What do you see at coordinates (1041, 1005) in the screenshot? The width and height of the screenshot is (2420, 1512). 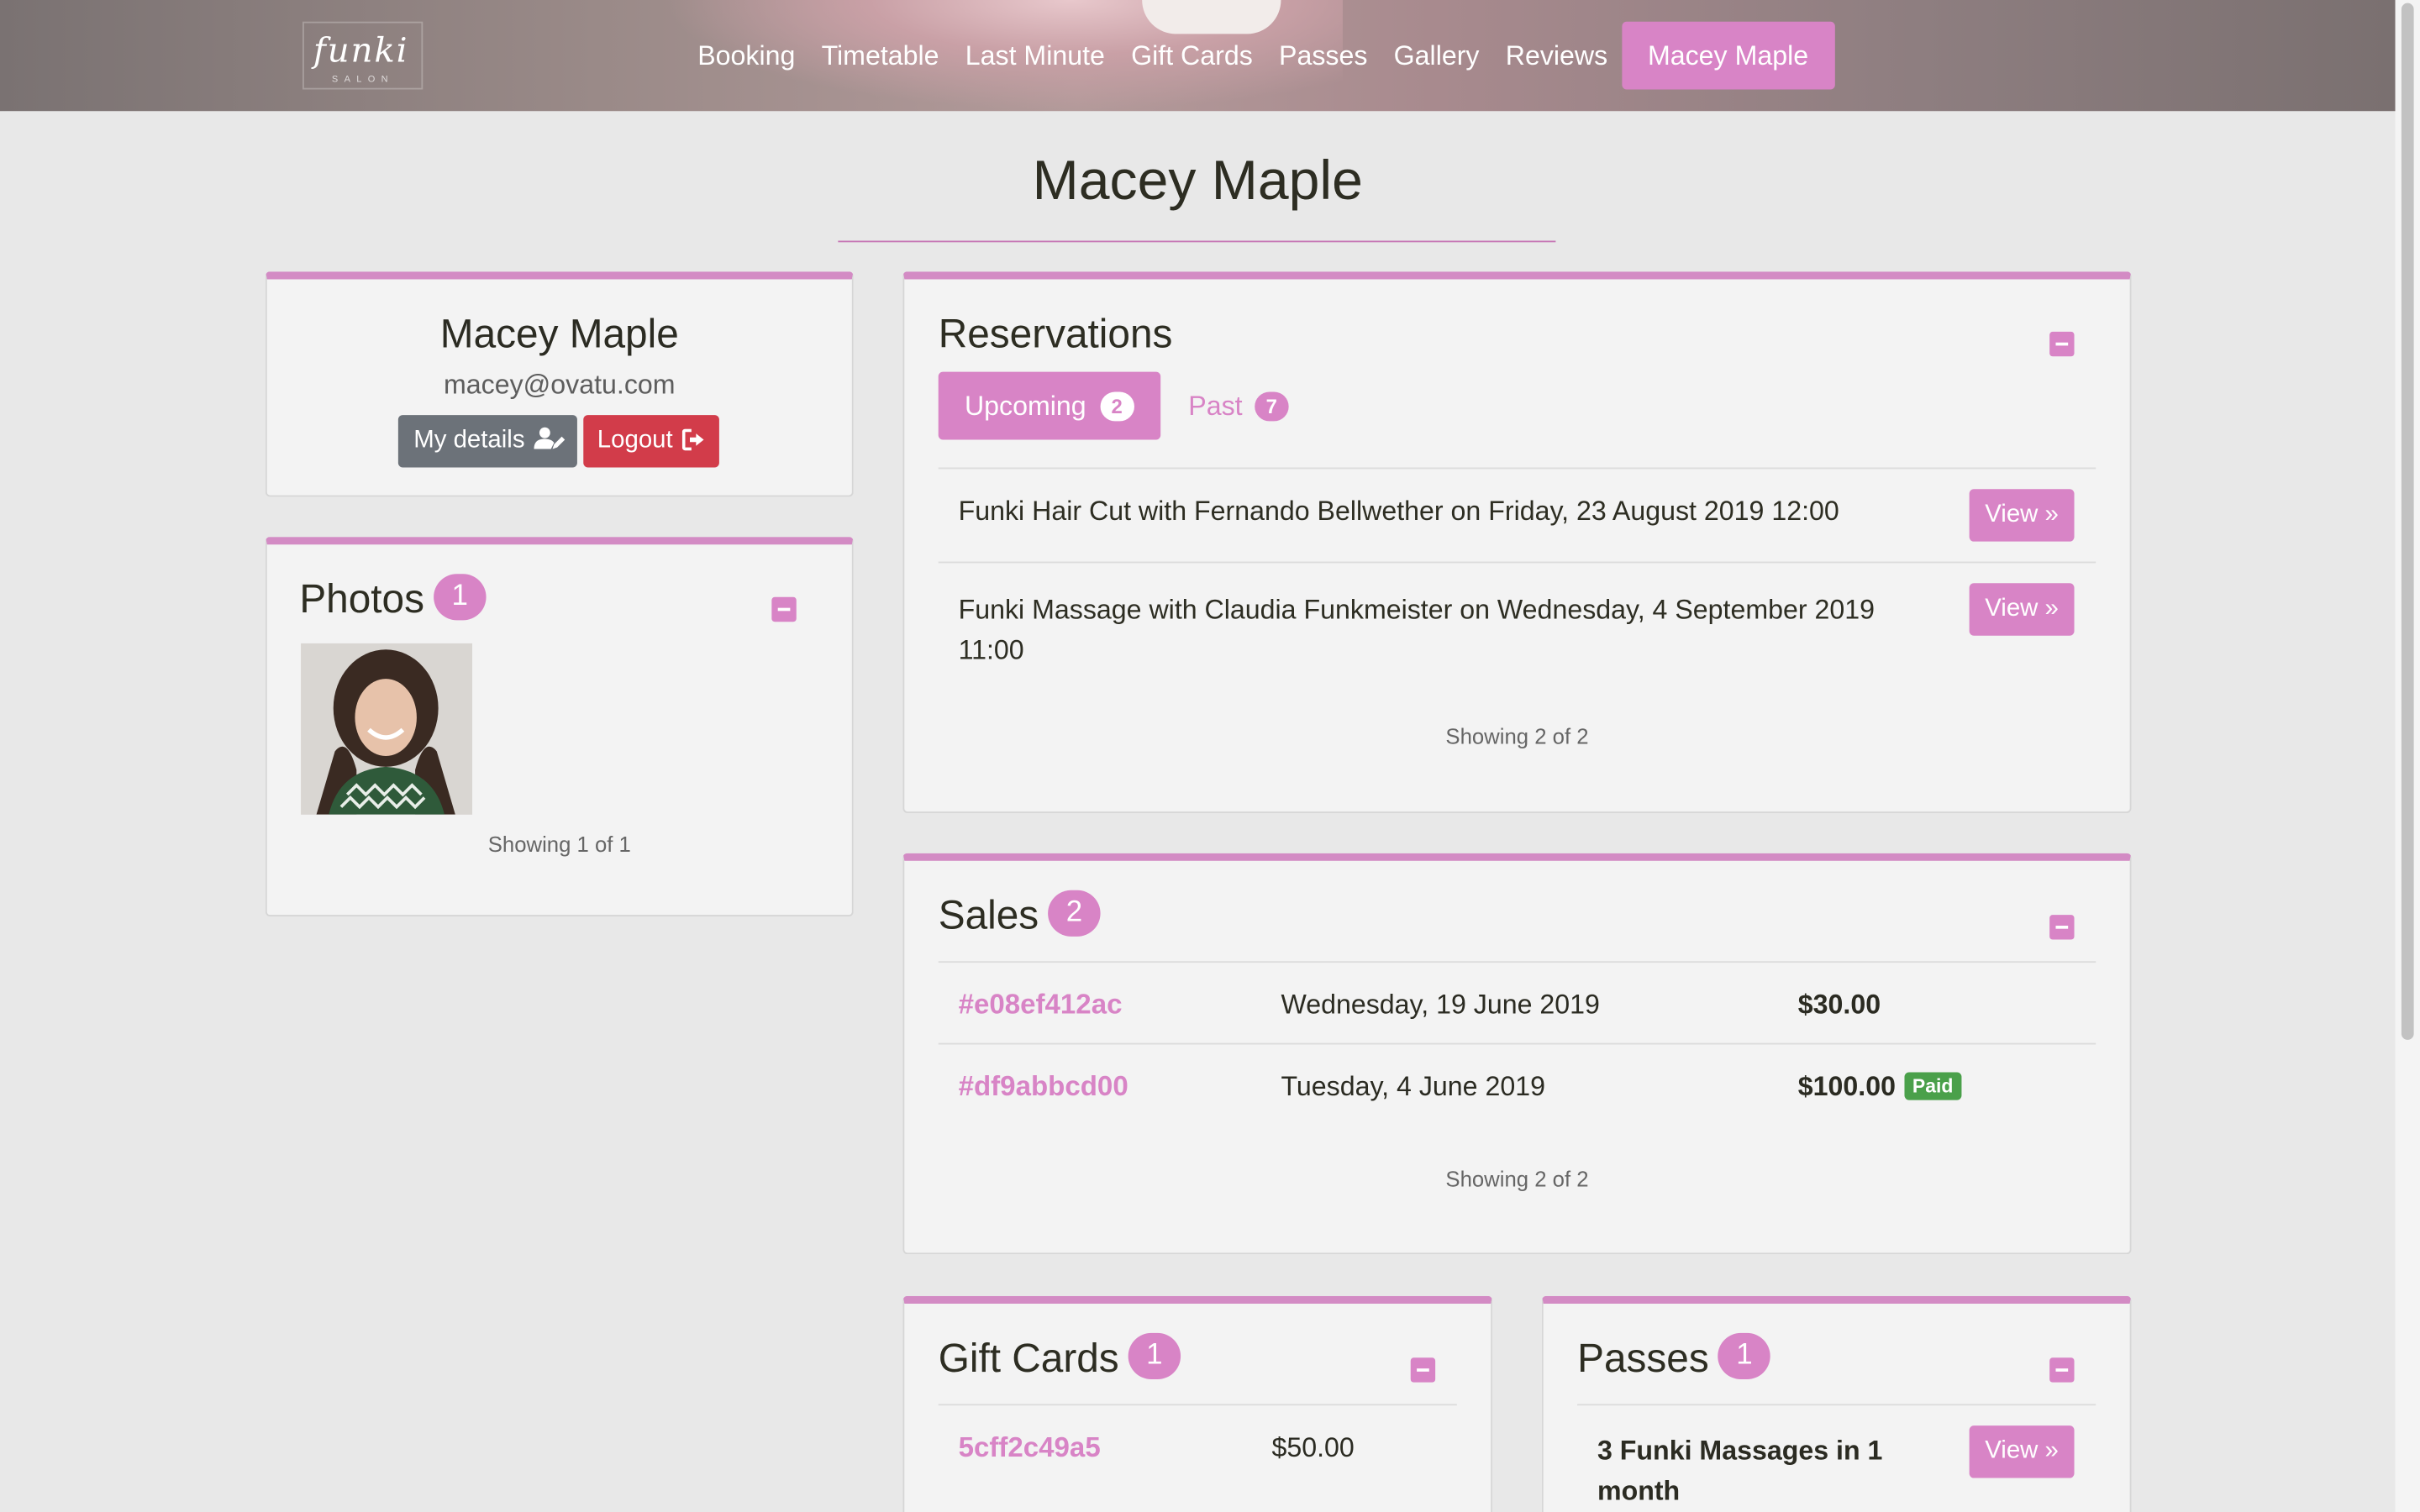 I see `sale-id-link: #e08ef412ac` at bounding box center [1041, 1005].